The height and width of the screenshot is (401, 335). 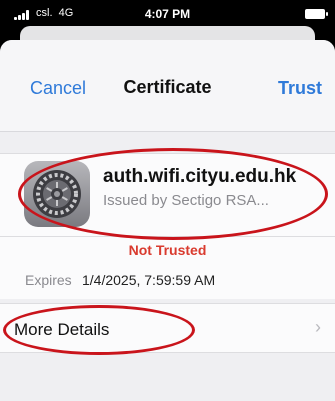 What do you see at coordinates (48, 280) in the screenshot?
I see `expires-label: Expires` at bounding box center [48, 280].